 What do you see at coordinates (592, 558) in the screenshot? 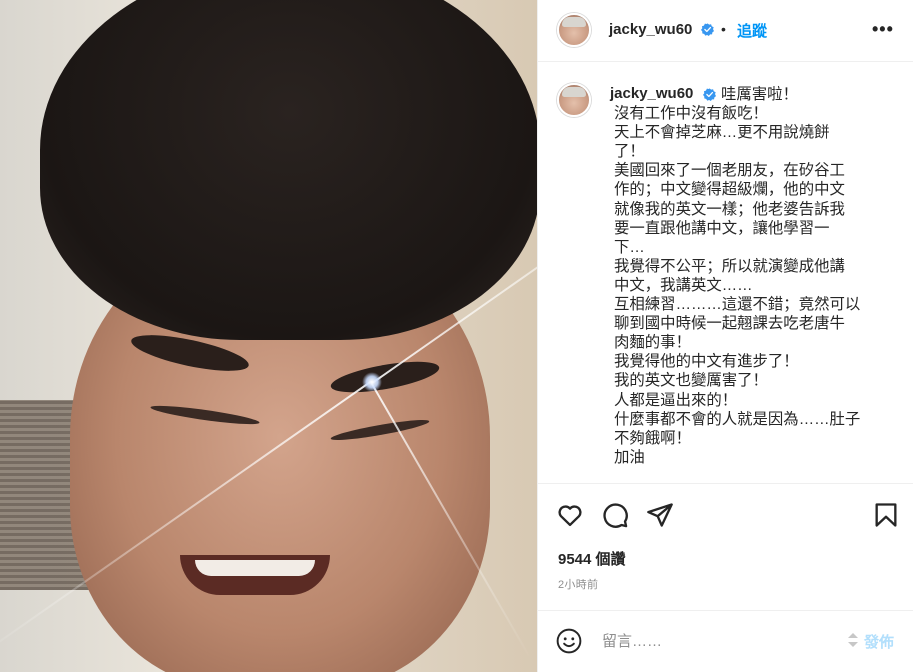
I see `like-count: 9544 個讚` at bounding box center [592, 558].